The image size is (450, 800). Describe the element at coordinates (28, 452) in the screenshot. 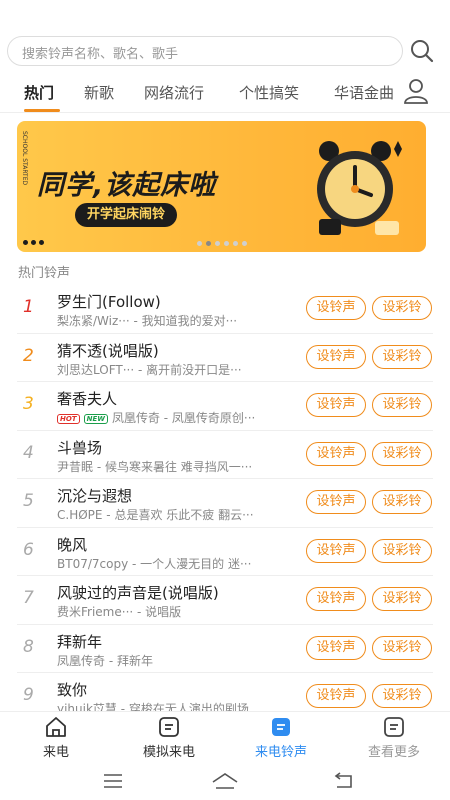

I see `rank-number: 4` at that location.